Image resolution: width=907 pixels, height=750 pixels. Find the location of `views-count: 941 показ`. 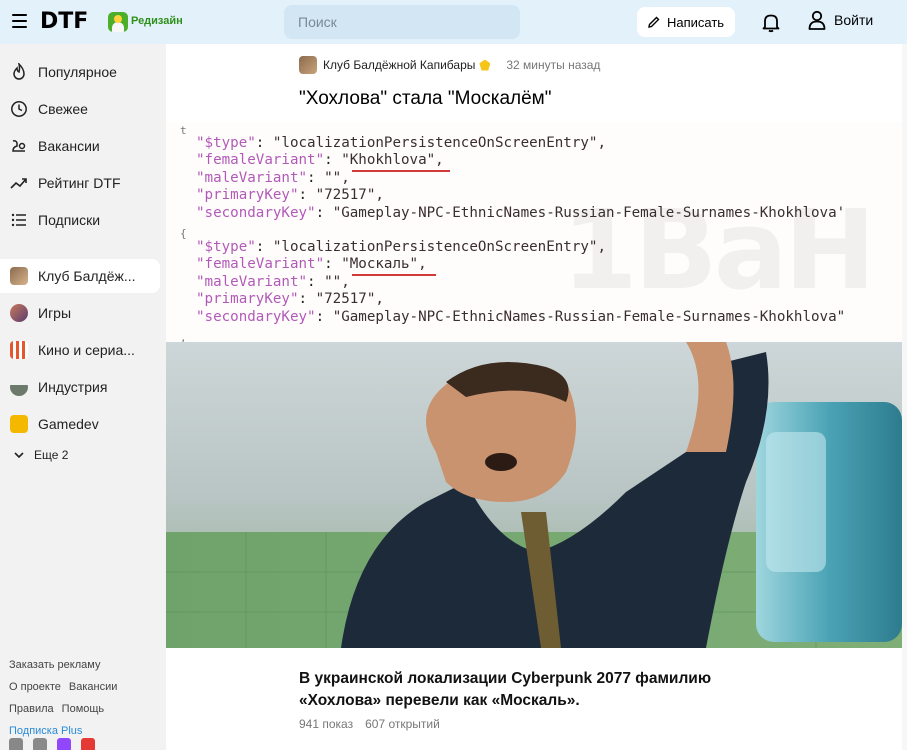

views-count: 941 показ is located at coordinates (326, 724).